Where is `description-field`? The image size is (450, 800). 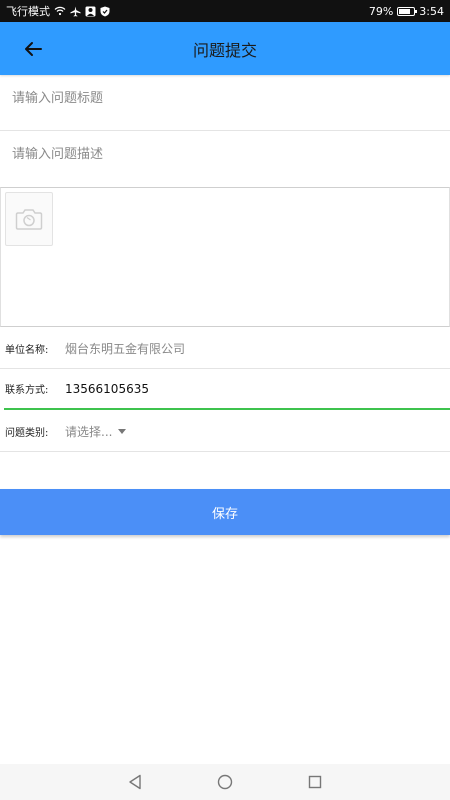
description-field is located at coordinates (225, 159).